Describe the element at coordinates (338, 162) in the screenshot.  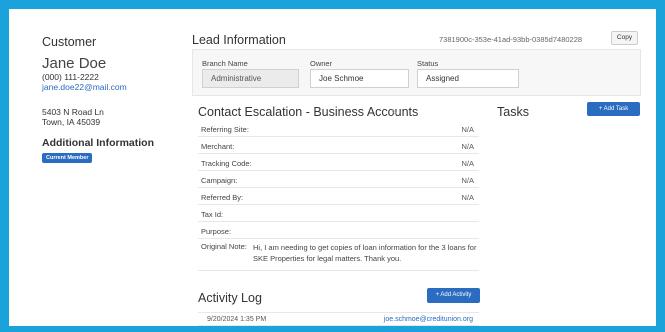
I see `detail-row-tracking-code: Tracking Code: N/A` at that location.